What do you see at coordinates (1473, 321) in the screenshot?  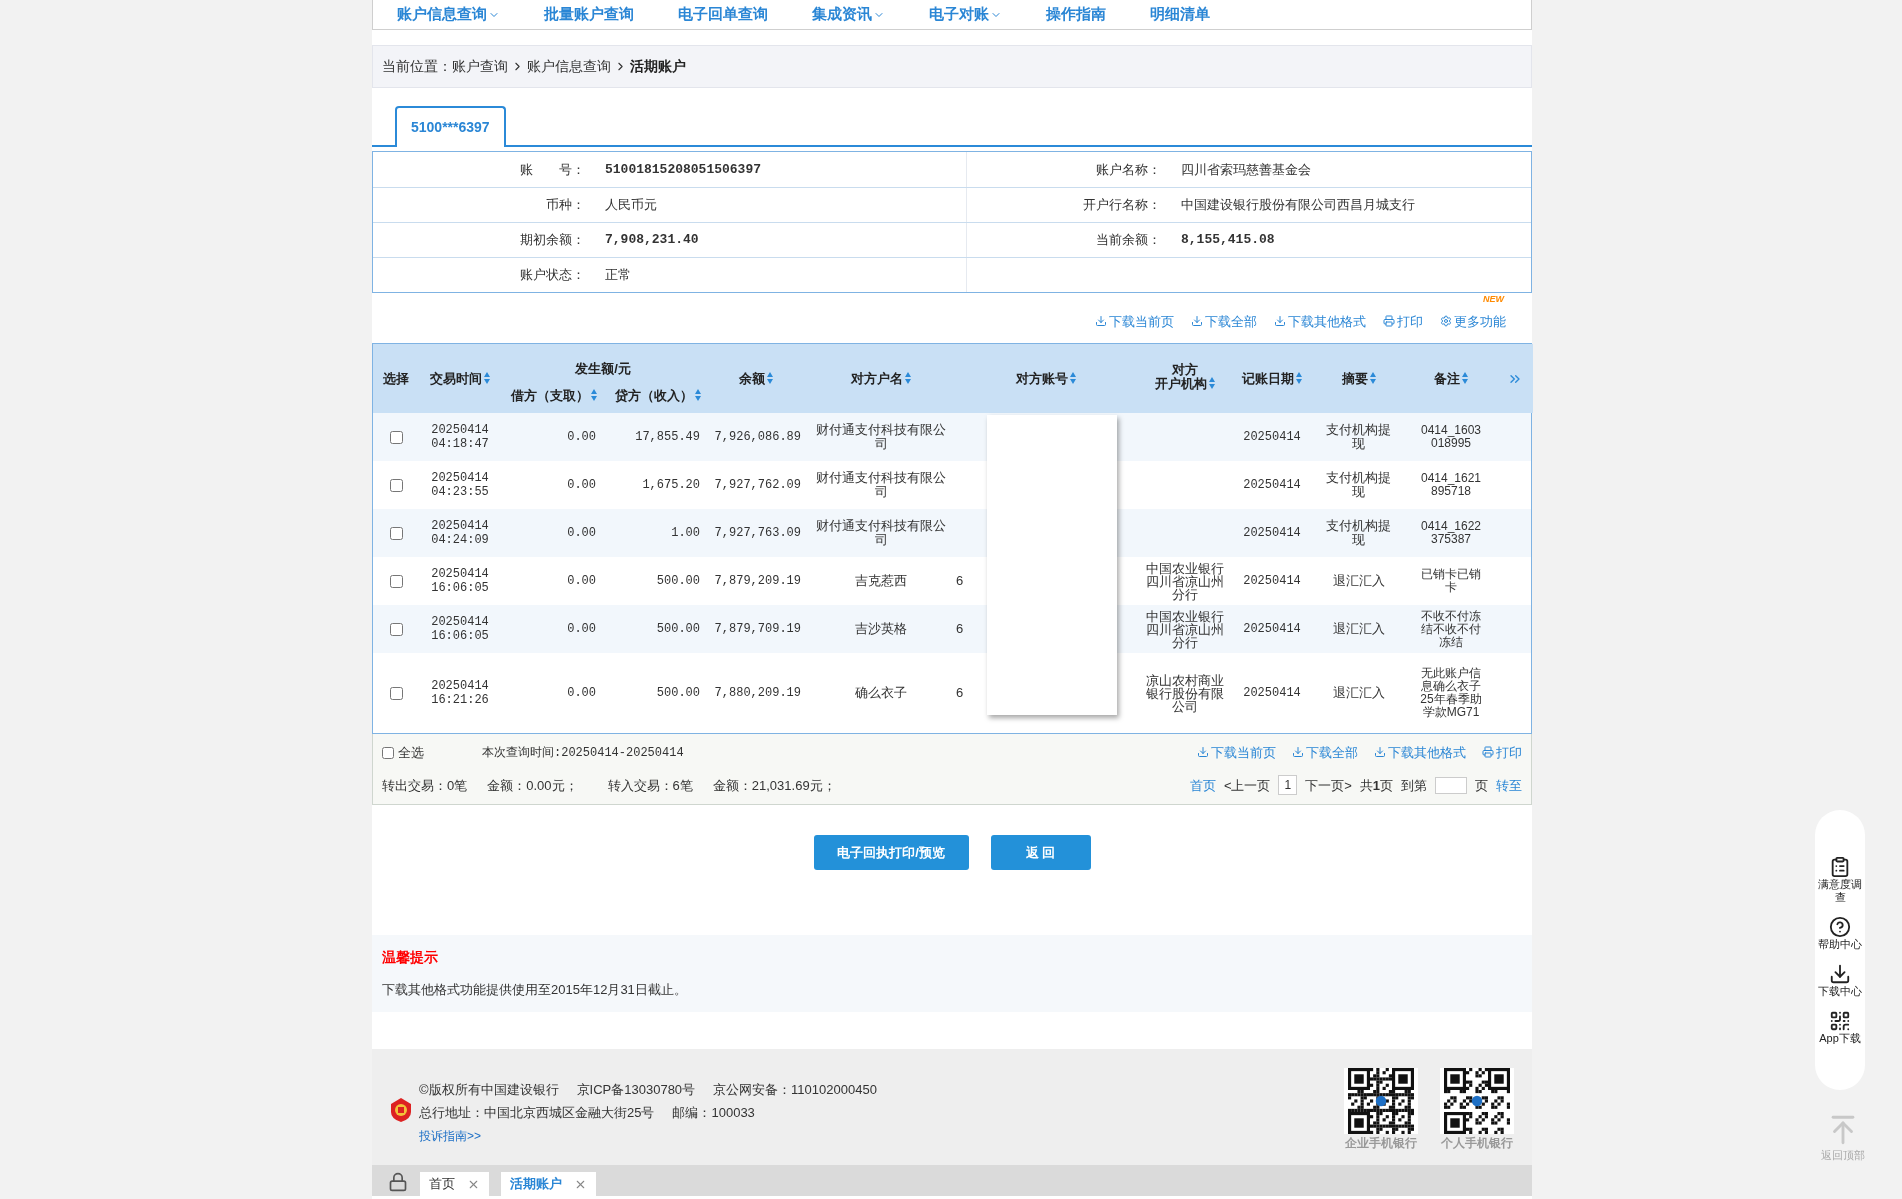 I see `toolbar-link: 更多功能` at bounding box center [1473, 321].